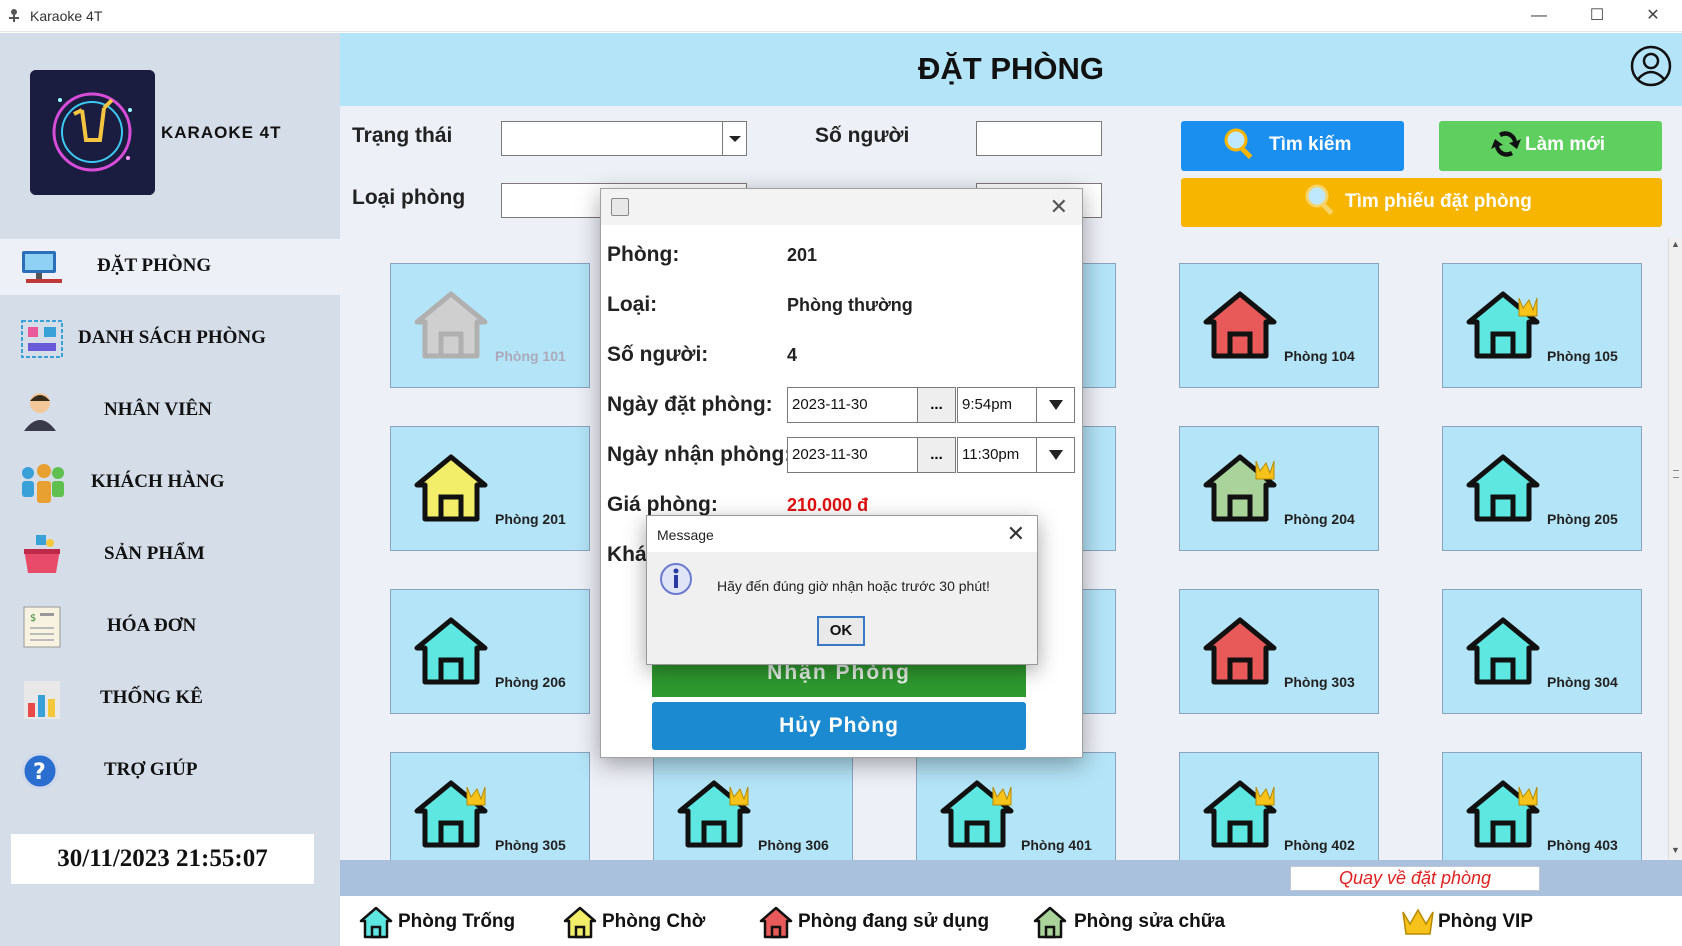  I want to click on message-close-button: ✕, so click(1016, 534).